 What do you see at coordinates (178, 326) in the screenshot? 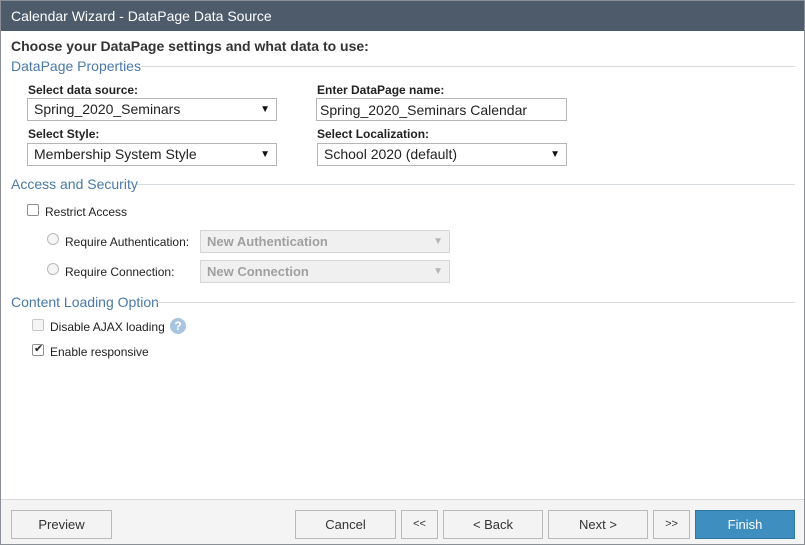
I see `help-icon: ?` at bounding box center [178, 326].